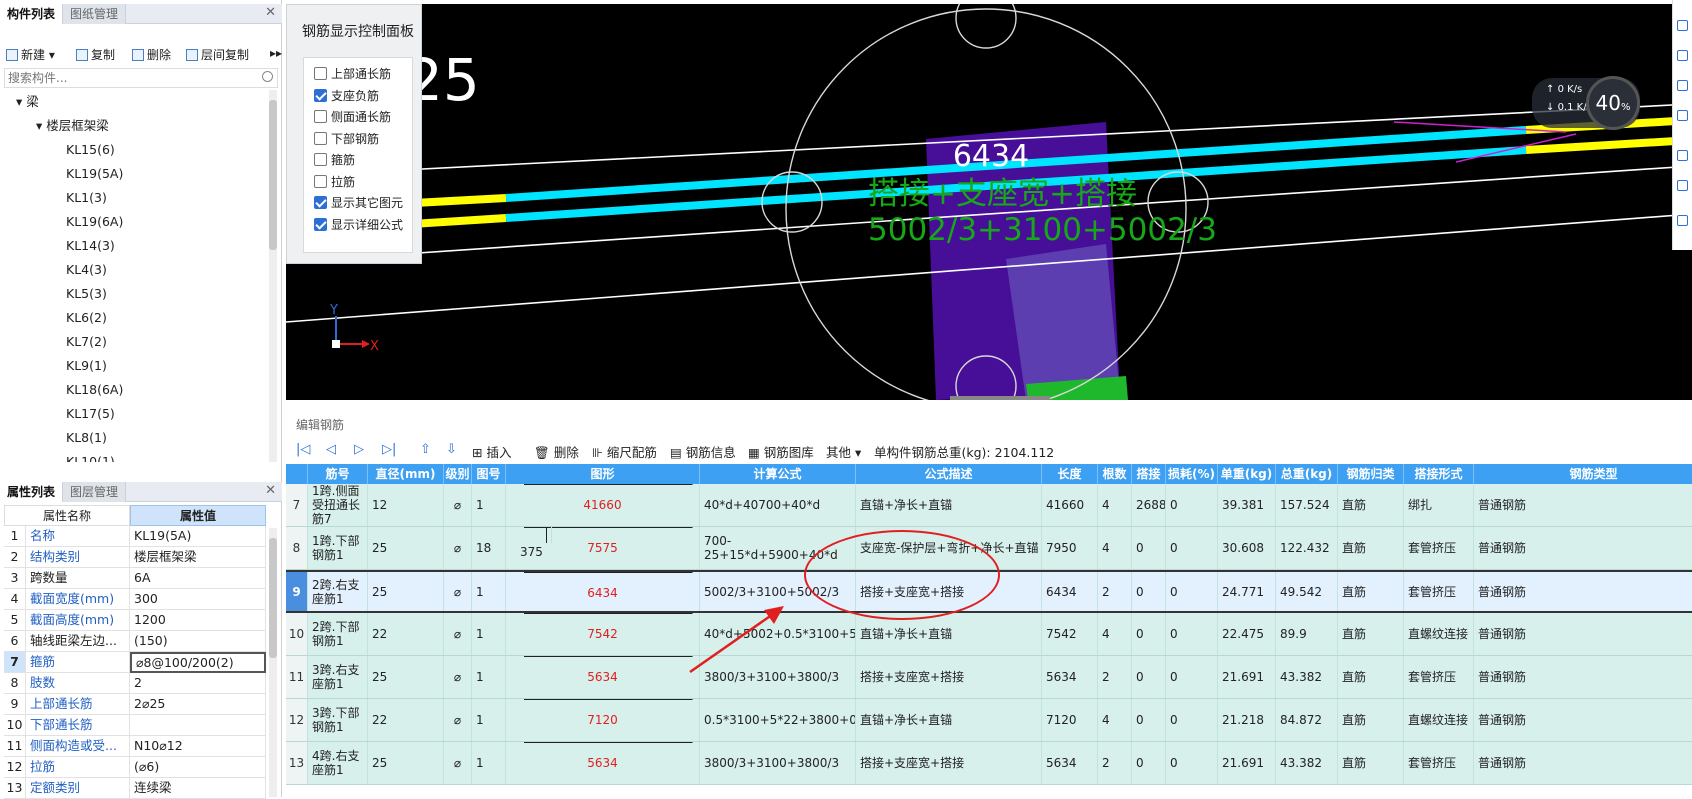  Describe the element at coordinates (1070, 591) in the screenshot. I see `rebar-cell-len: 6434` at that location.